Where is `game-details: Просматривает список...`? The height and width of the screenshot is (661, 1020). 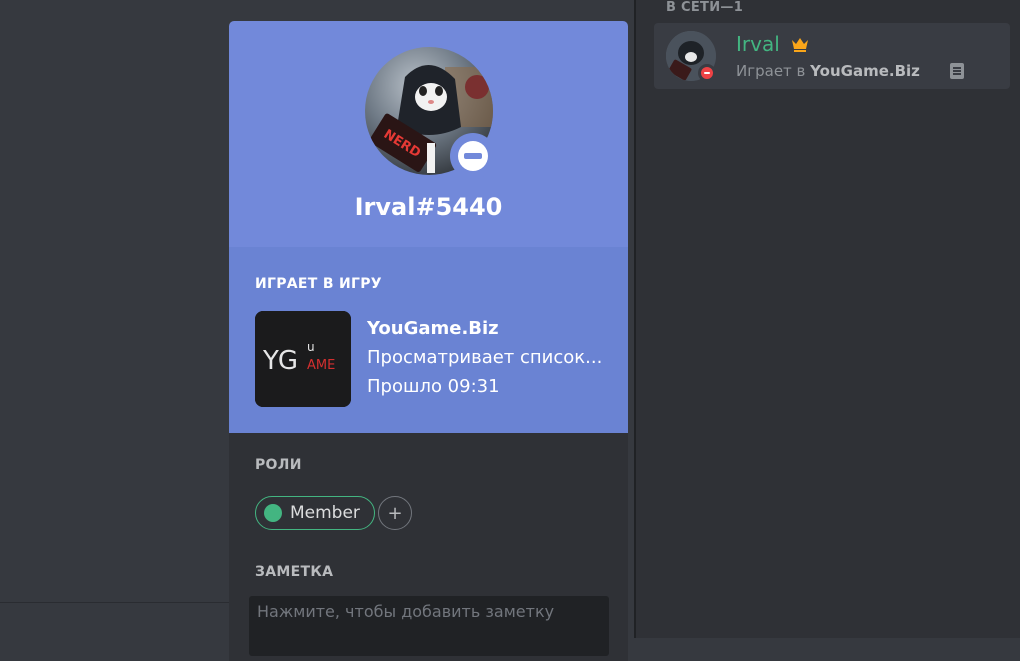
game-details: Просматривает список... is located at coordinates (485, 357).